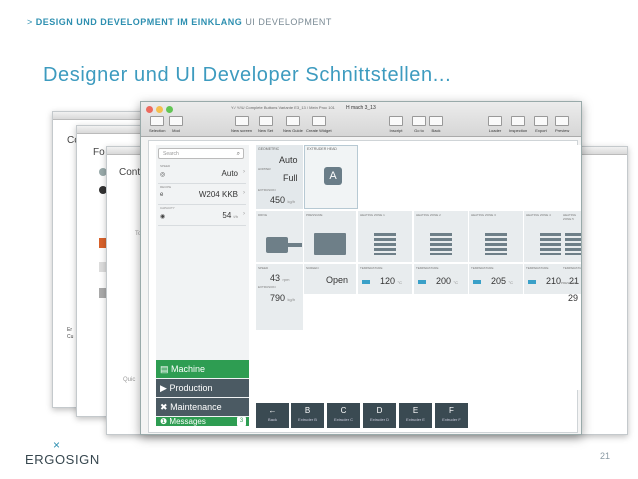 The image size is (638, 479). I want to click on nav-item-maintenance: ✖ Maintenance, so click(202, 407).